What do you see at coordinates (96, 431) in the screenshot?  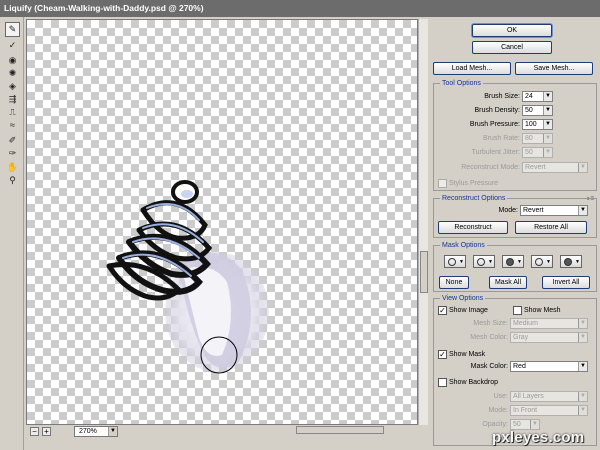 I see `zoom-select: 270% ▼` at bounding box center [96, 431].